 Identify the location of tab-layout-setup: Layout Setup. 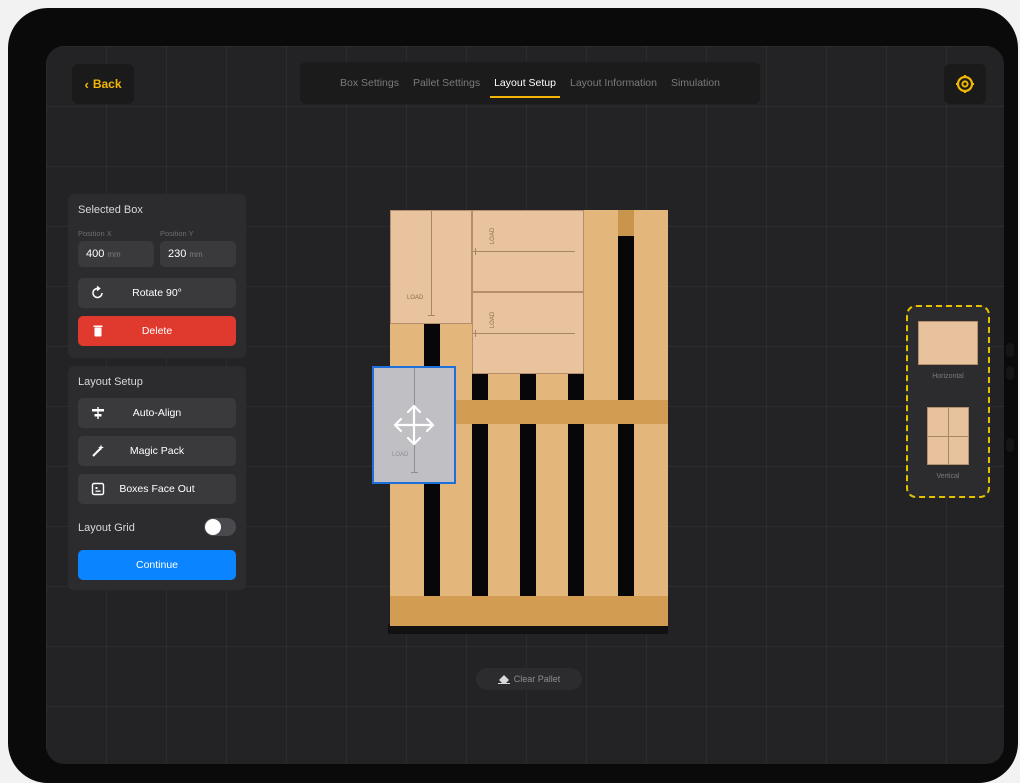
(525, 83).